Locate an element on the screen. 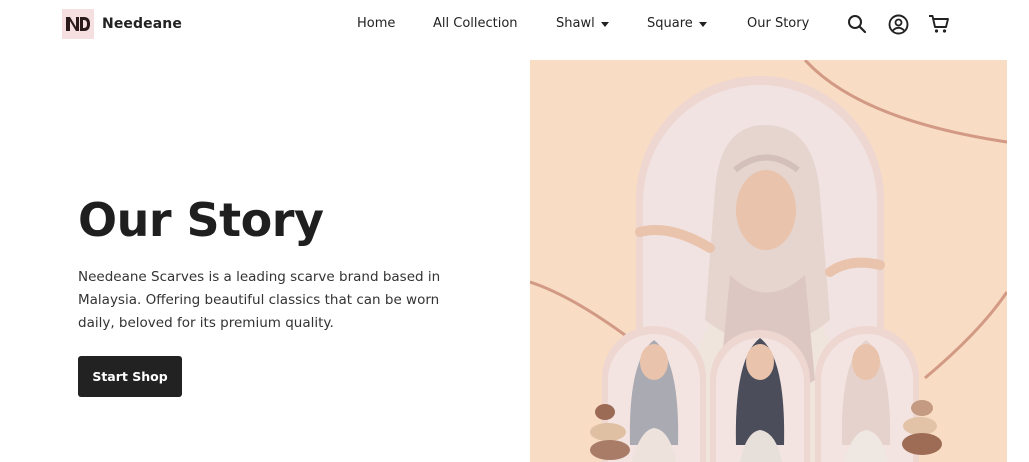 The width and height of the screenshot is (1029, 462). header-actions is located at coordinates (898, 24).